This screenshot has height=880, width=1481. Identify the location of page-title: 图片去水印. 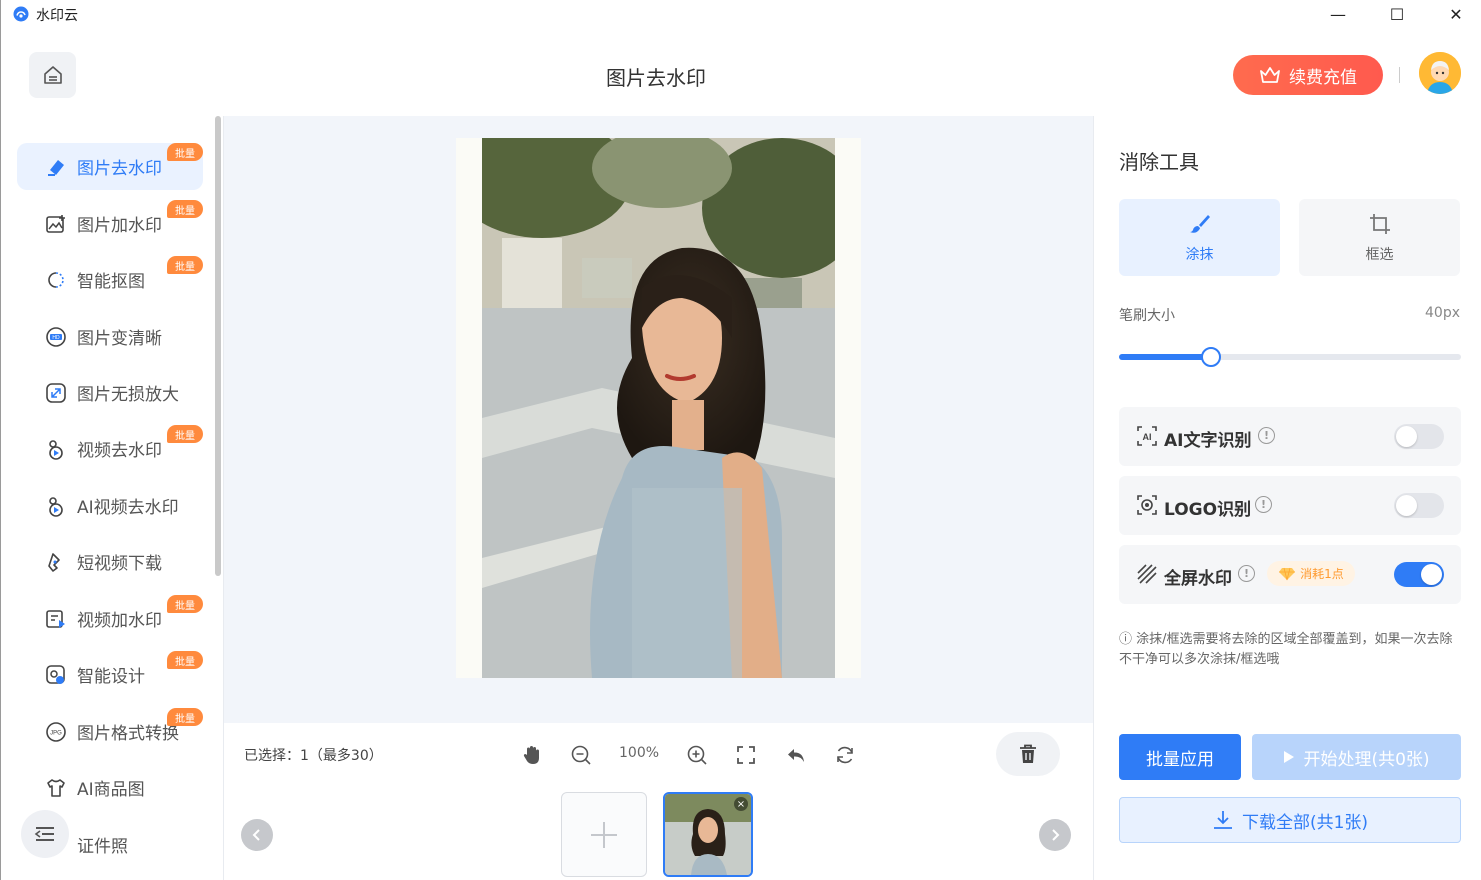
(656, 78).